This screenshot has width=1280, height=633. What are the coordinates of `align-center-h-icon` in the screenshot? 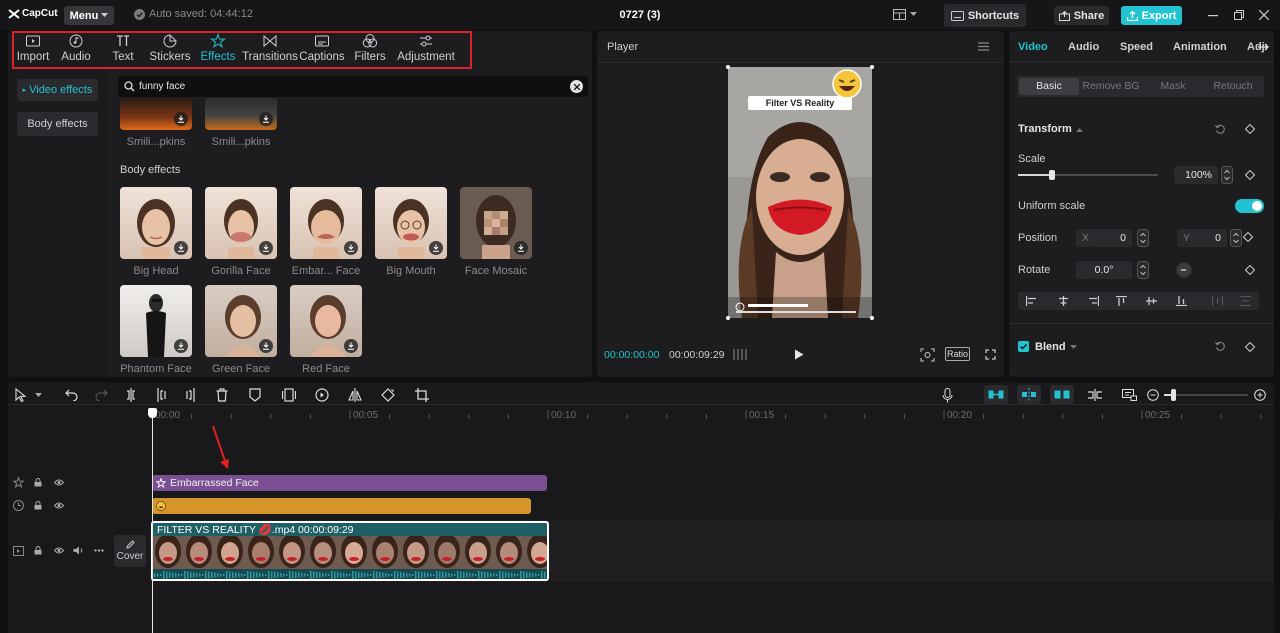 It's located at (1063, 301).